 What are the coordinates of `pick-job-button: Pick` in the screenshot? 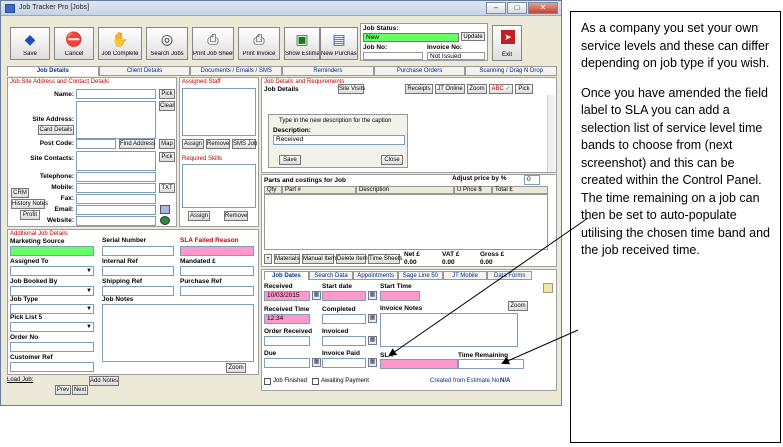 It's located at (524, 89).